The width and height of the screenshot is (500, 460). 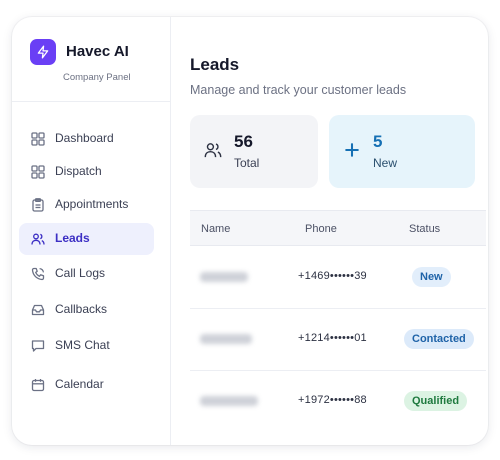 I want to click on clipboard-icon, so click(x=38, y=205).